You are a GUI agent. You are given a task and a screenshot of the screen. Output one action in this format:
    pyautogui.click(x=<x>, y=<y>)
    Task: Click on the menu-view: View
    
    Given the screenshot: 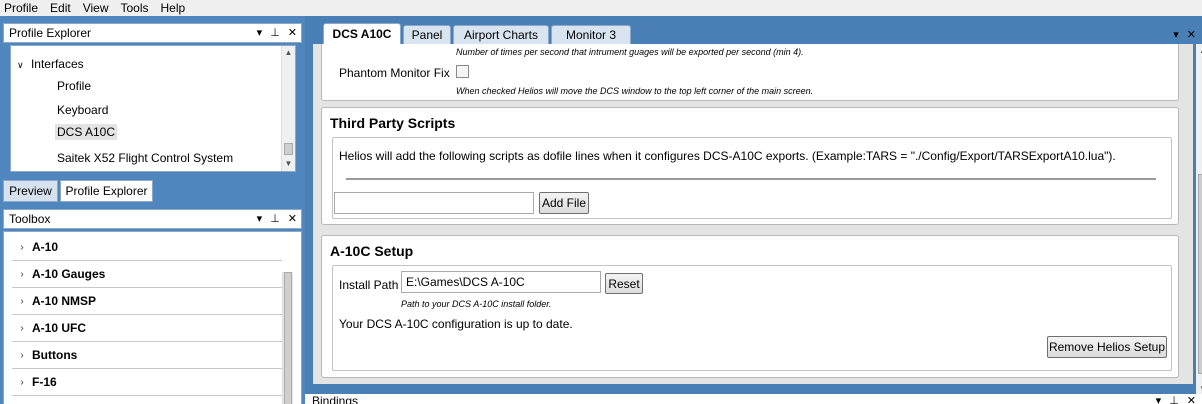 What is the action you would take?
    pyautogui.click(x=96, y=8)
    